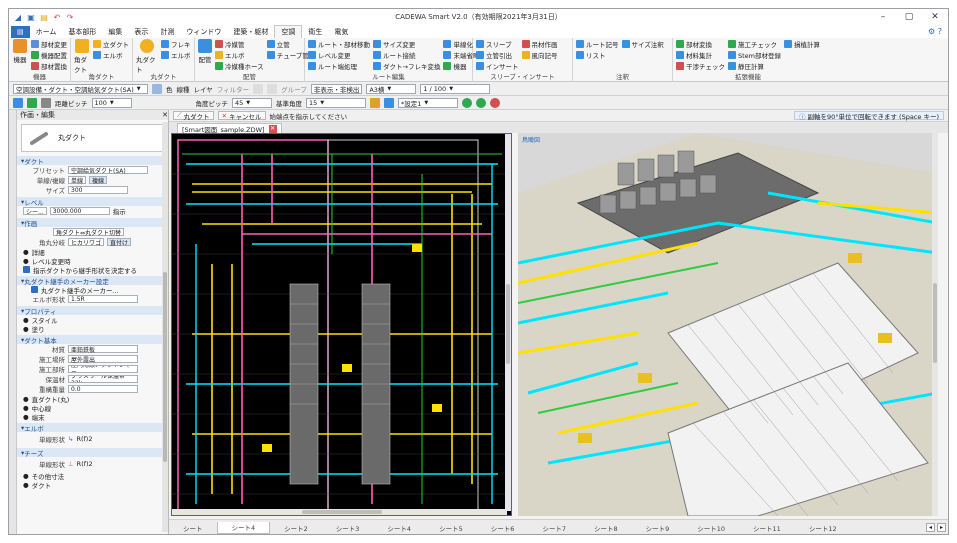 This screenshot has height=543, width=957. I want to click on tab-hvac: 空調, so click(288, 31).